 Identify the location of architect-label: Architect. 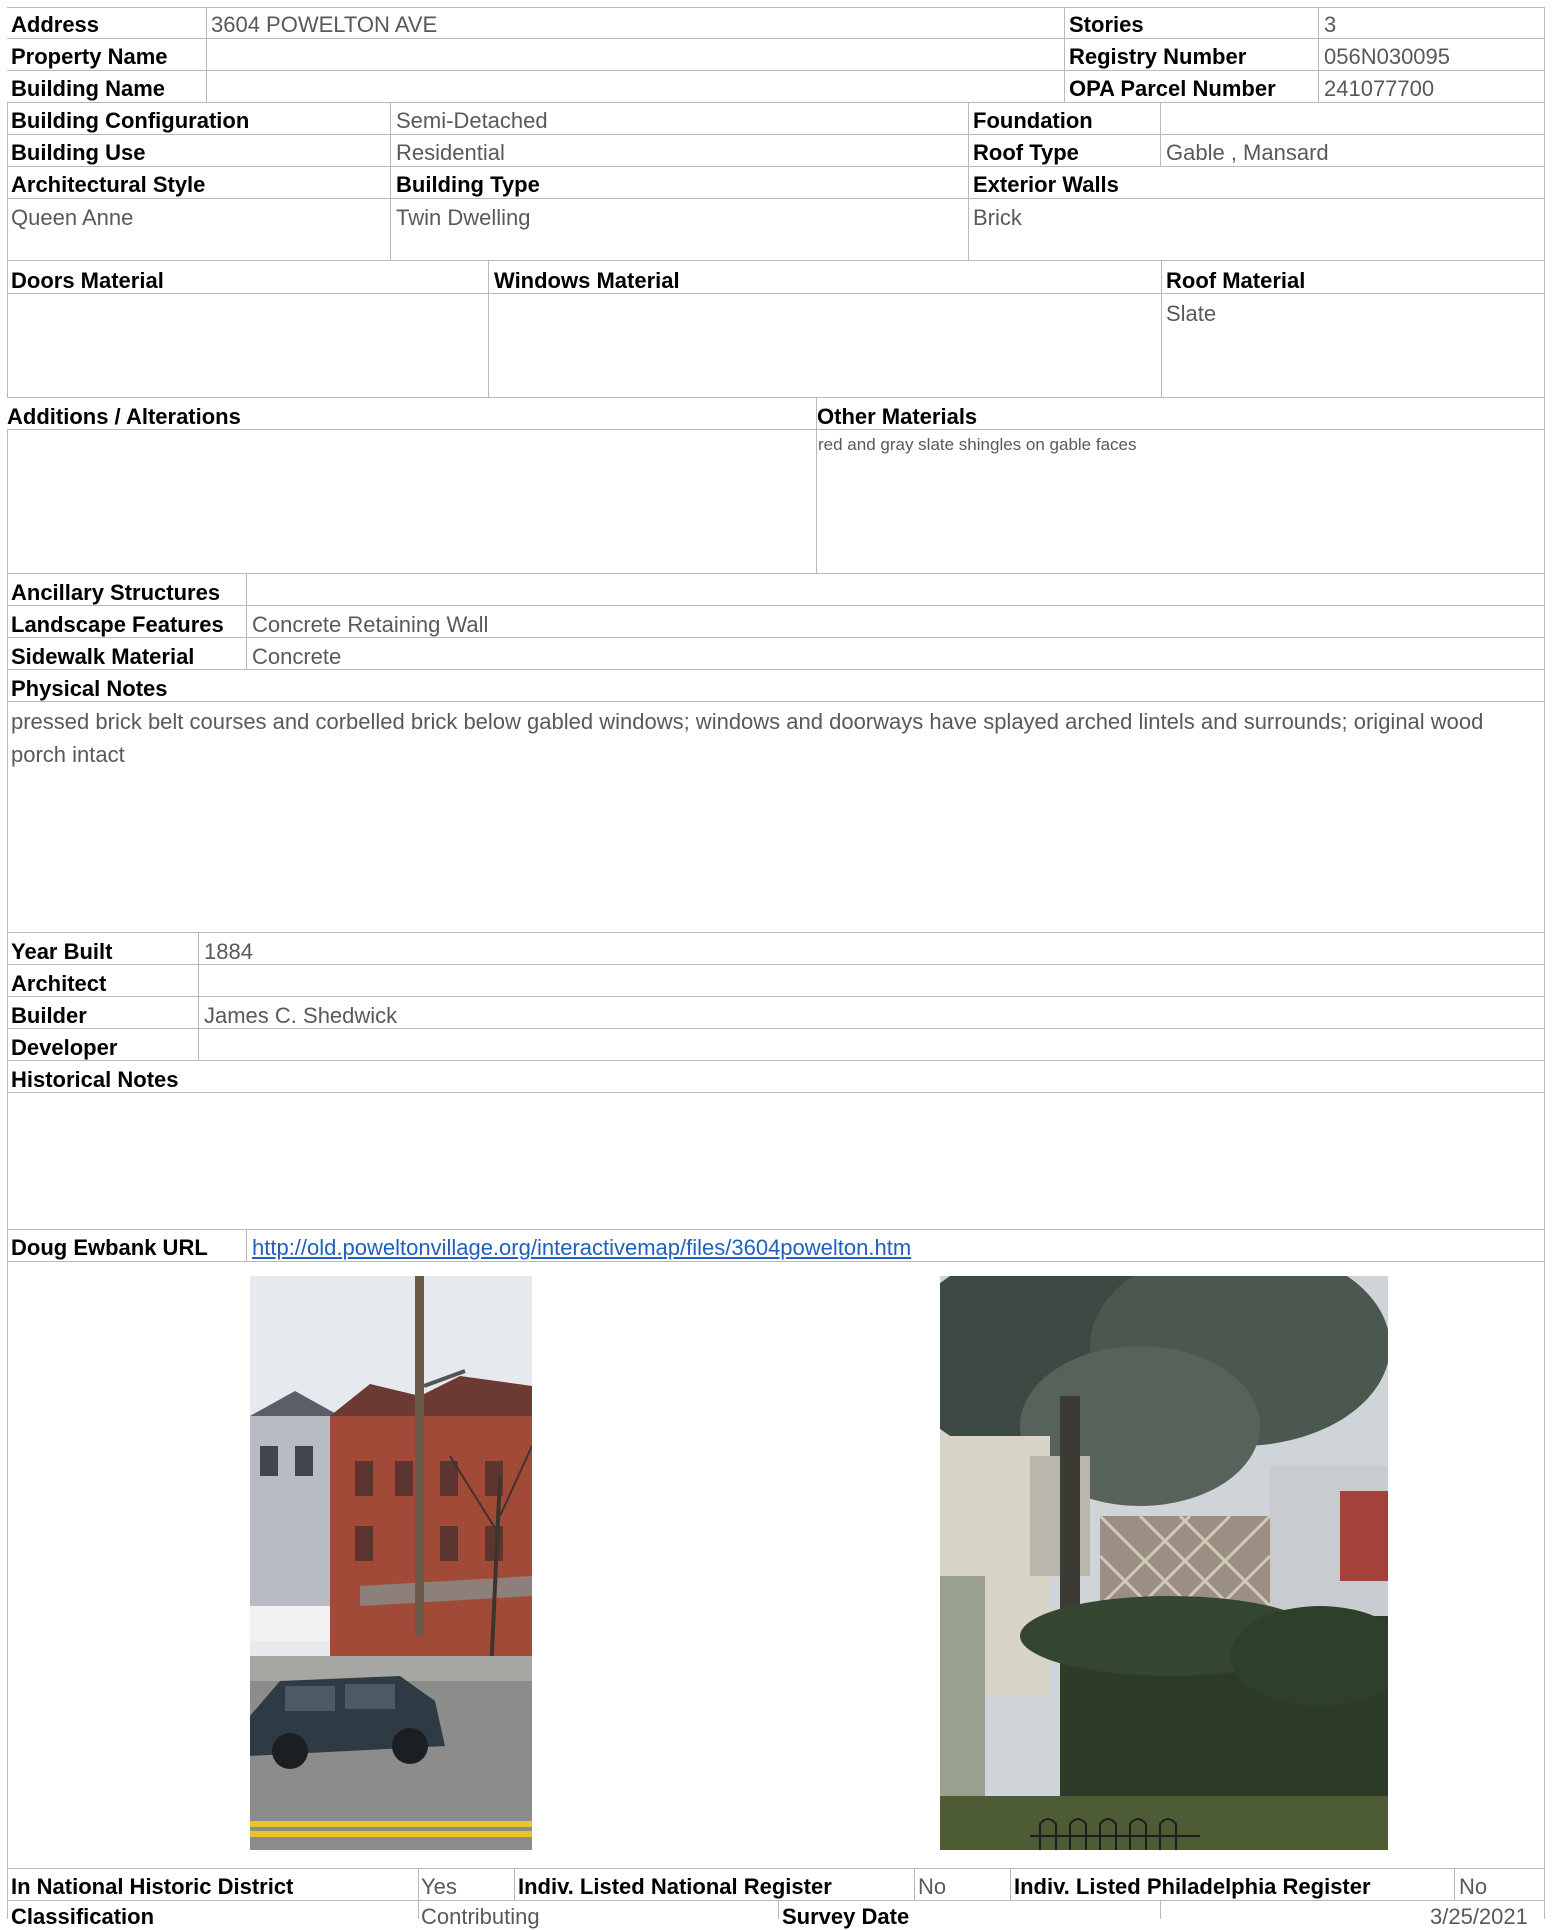
(59, 983).